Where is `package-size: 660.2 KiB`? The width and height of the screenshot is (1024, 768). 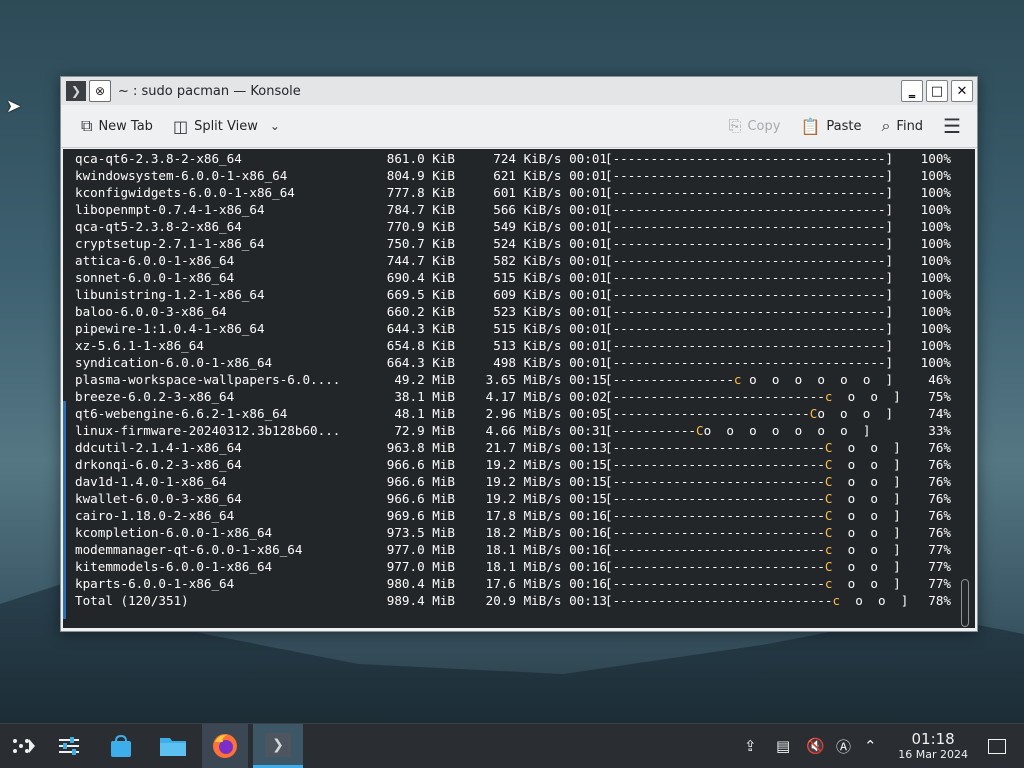
package-size: 660.2 KiB is located at coordinates (420, 311).